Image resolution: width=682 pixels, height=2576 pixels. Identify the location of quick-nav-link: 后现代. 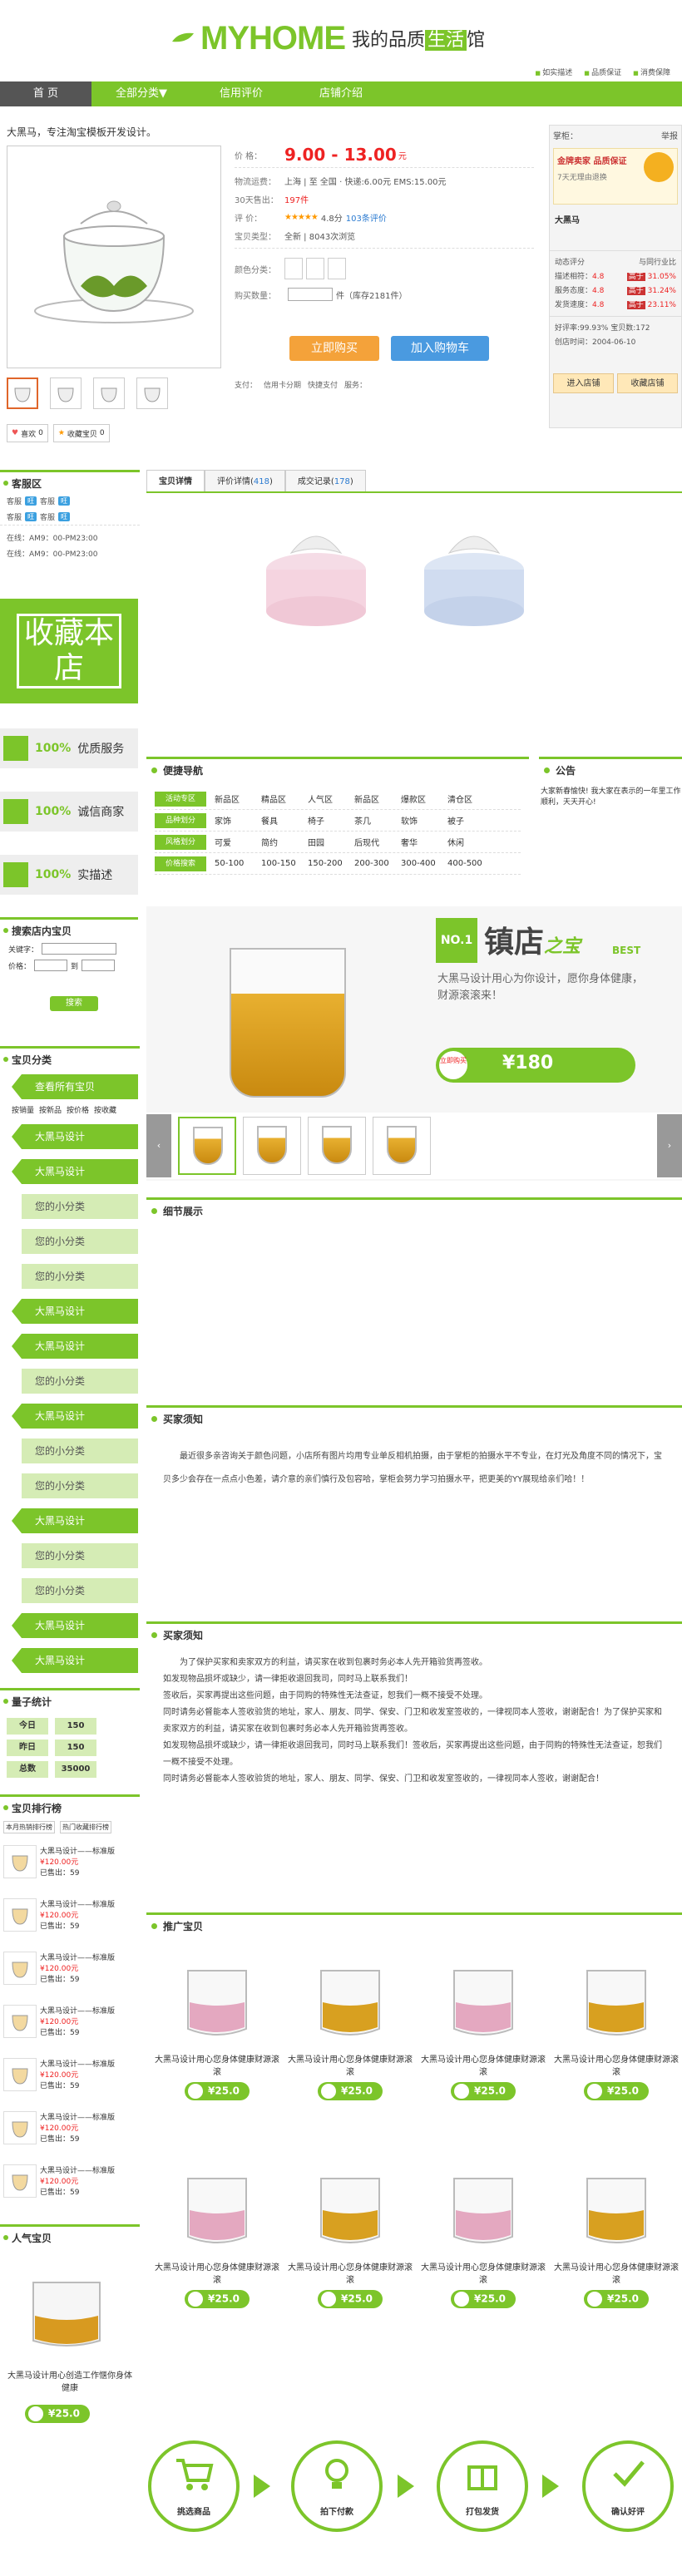
(377, 842).